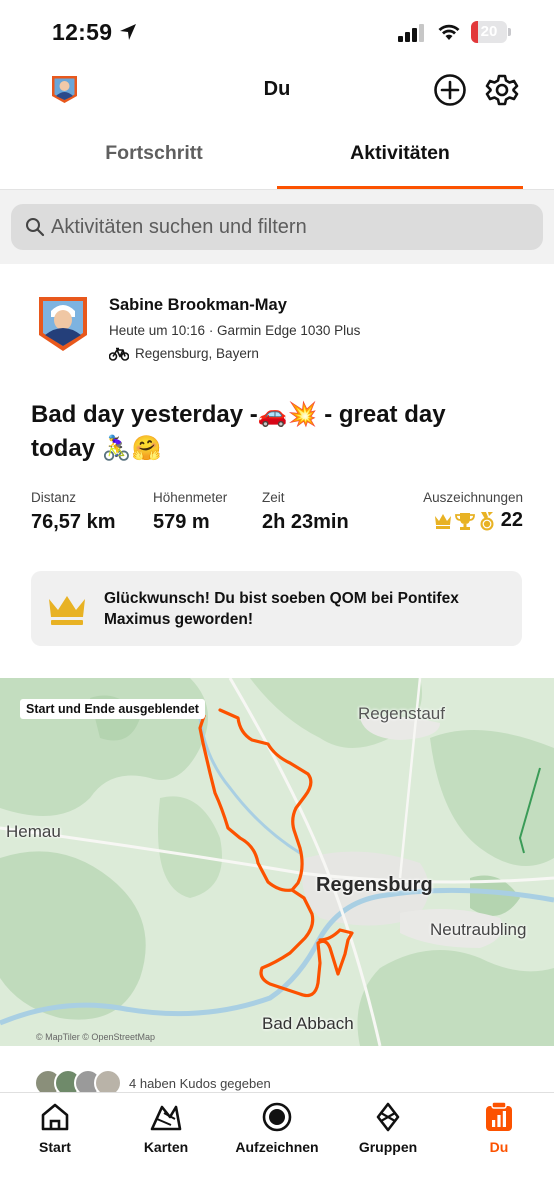 The height and width of the screenshot is (1200, 554). Describe the element at coordinates (499, 1147) in the screenshot. I see `nav-you-label: Du` at that location.